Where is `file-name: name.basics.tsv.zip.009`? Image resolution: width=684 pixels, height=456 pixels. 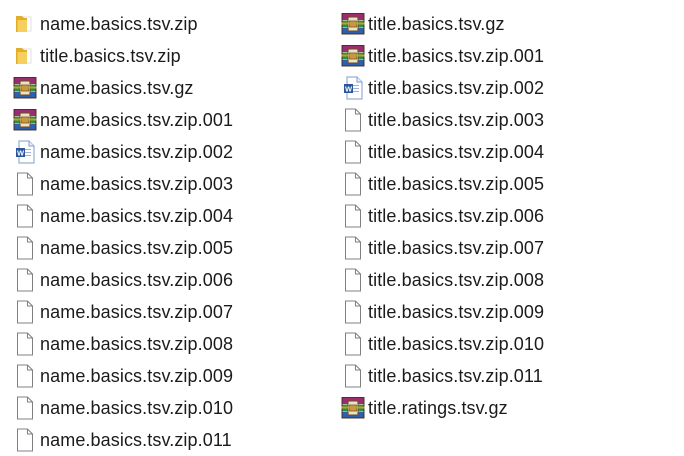
file-name: name.basics.tsv.zip.009 is located at coordinates (137, 375).